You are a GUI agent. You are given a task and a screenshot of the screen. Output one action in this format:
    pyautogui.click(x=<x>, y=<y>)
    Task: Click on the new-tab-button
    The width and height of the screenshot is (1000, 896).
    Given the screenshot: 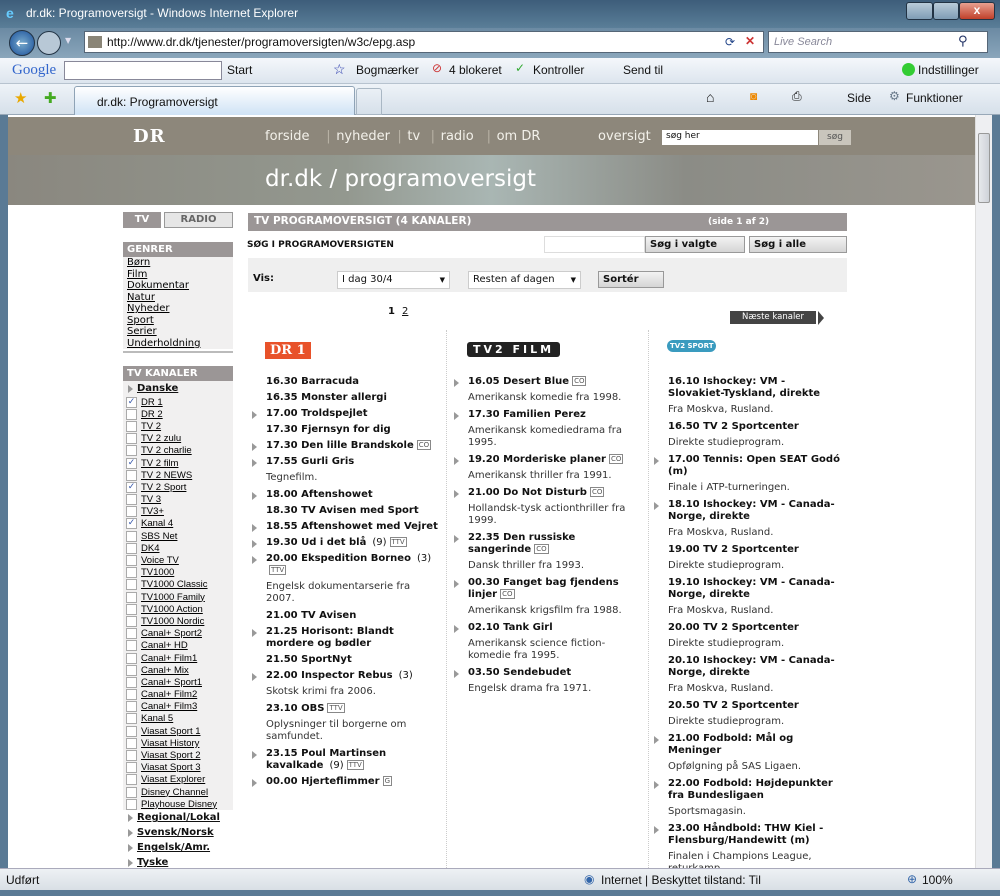 What is the action you would take?
    pyautogui.click(x=369, y=101)
    